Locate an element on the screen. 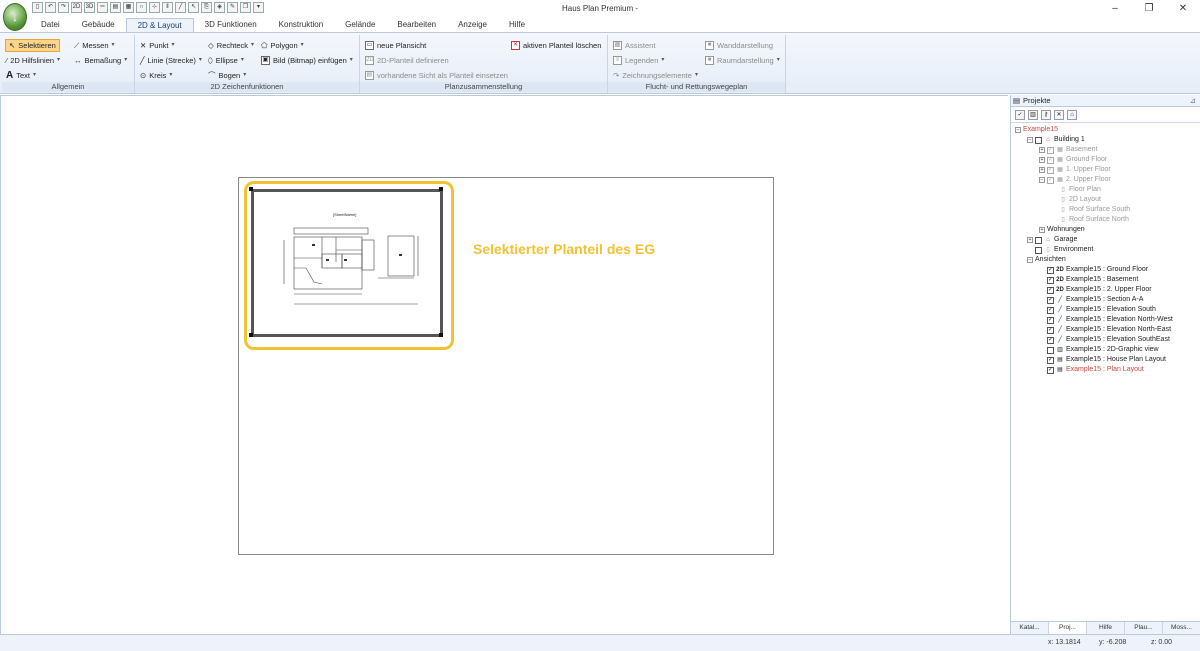 The height and width of the screenshot is (651, 1200). hilfslinien-button: ⁄ 2D Hilfslinien ▾ is located at coordinates (33, 60).